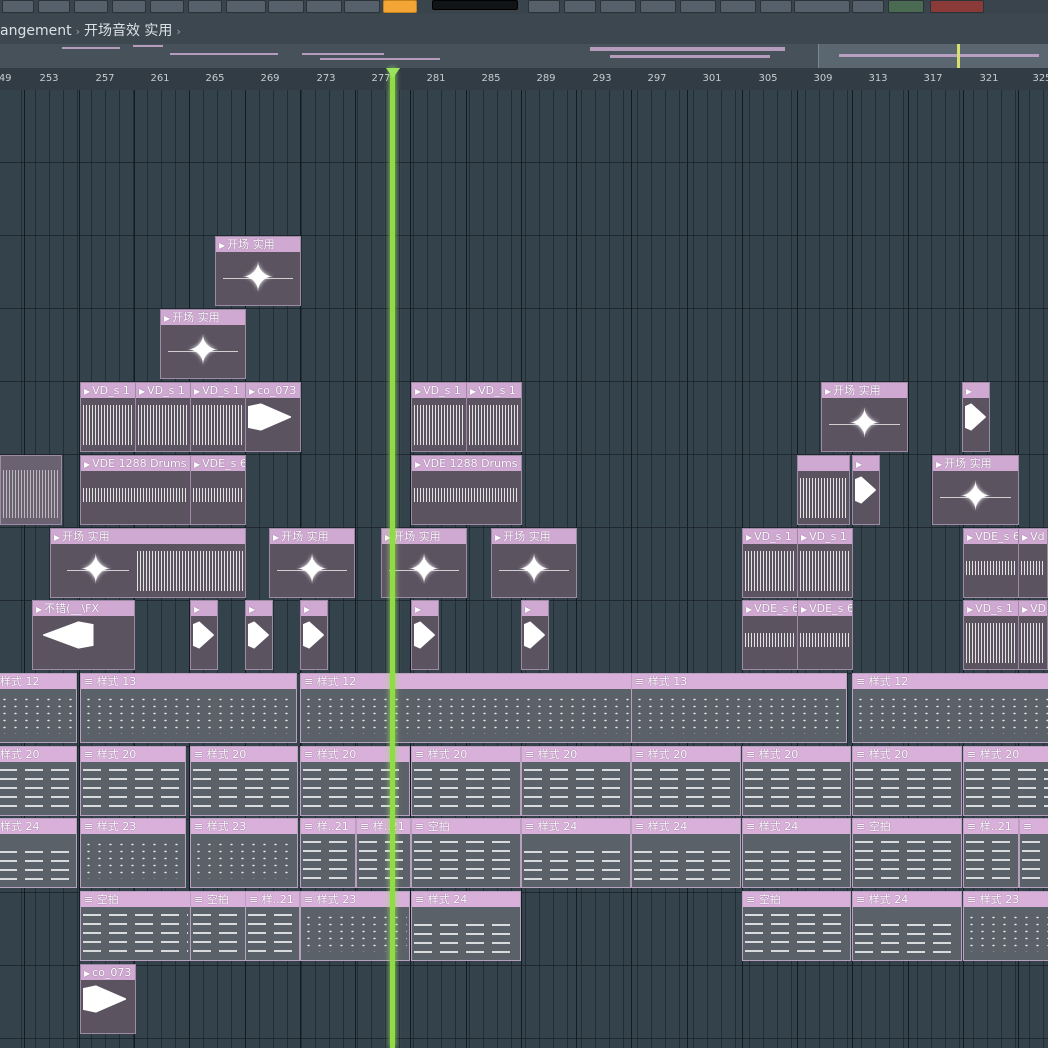  Describe the element at coordinates (1034, 826) in the screenshot. I see `clip-header: ≡` at that location.